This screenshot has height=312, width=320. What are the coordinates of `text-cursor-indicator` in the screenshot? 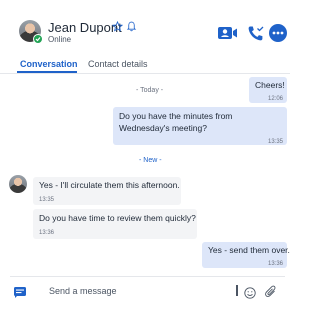 It's located at (237, 290).